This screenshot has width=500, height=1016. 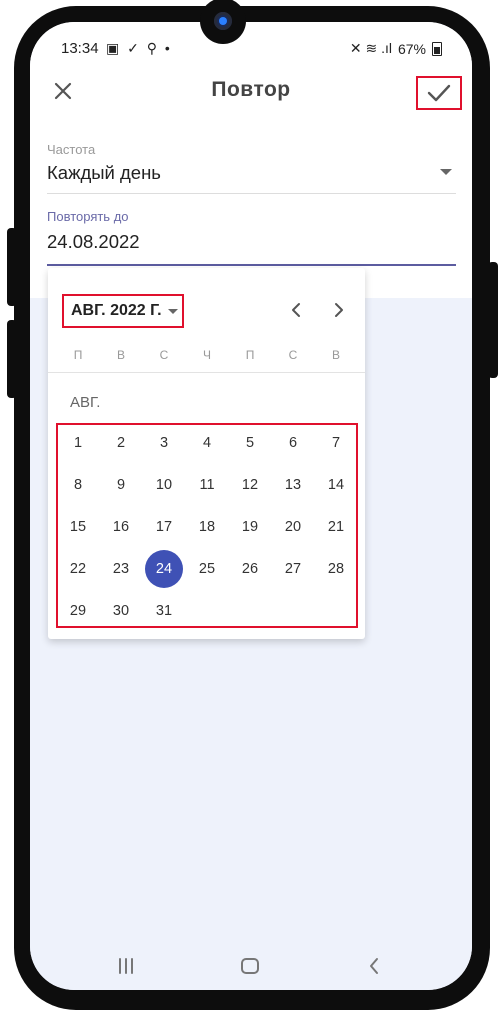 What do you see at coordinates (293, 443) in the screenshot?
I see `calendar-day: 6` at bounding box center [293, 443].